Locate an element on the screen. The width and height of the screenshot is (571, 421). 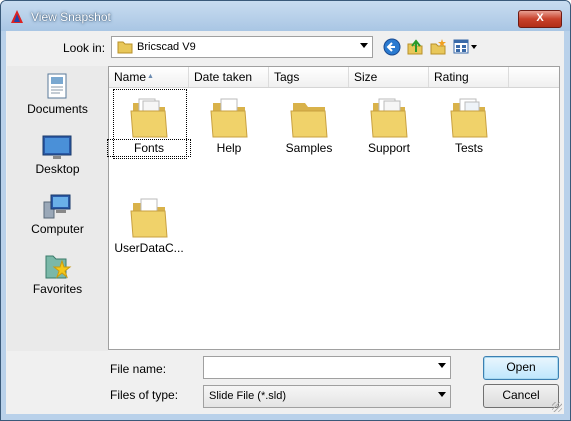
list-item: Tests is located at coordinates (469, 124).